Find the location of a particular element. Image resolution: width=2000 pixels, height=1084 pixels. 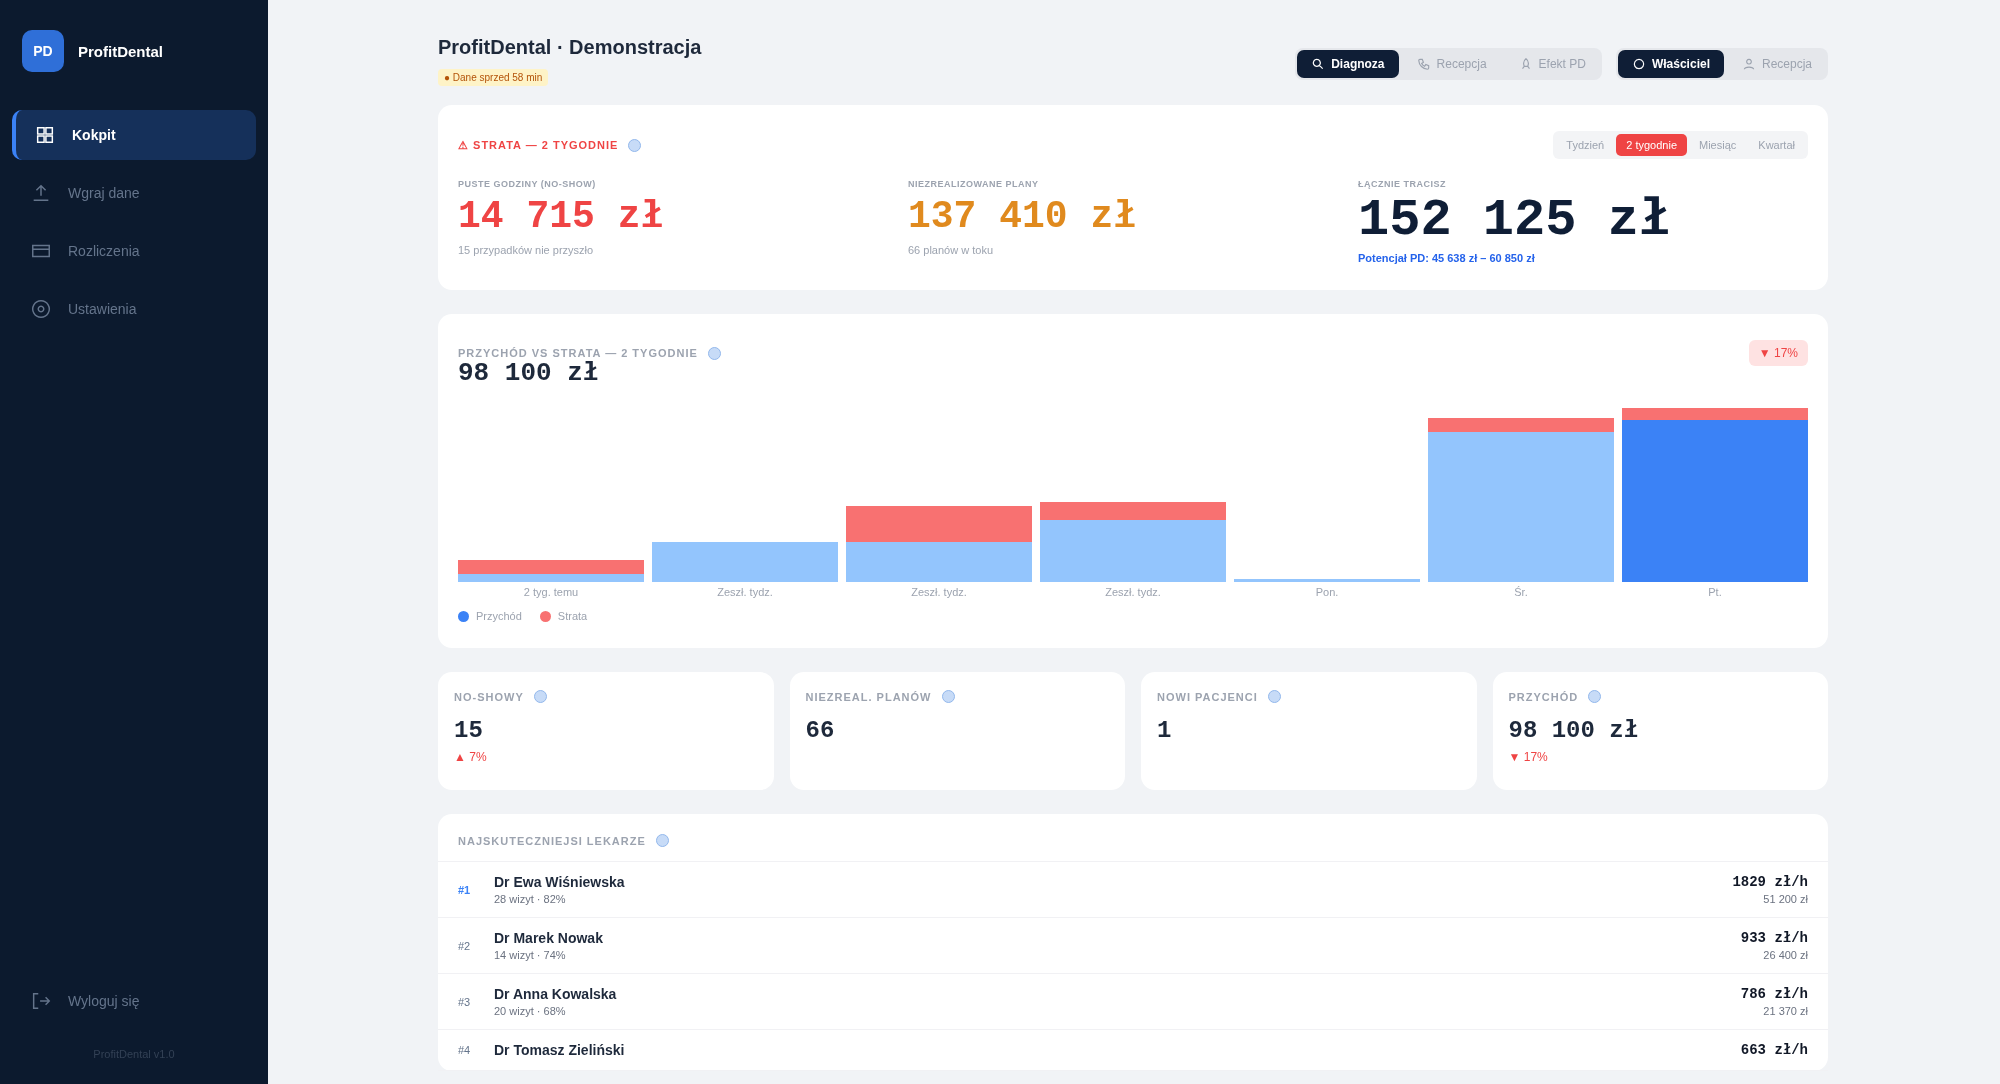

period-tab: 2 tygodnie is located at coordinates (1651, 145).